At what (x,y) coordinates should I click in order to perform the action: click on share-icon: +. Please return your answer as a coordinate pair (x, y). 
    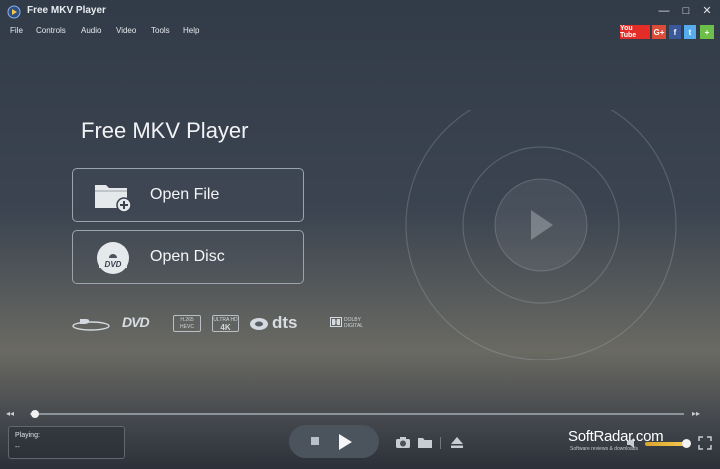
    Looking at the image, I should click on (707, 32).